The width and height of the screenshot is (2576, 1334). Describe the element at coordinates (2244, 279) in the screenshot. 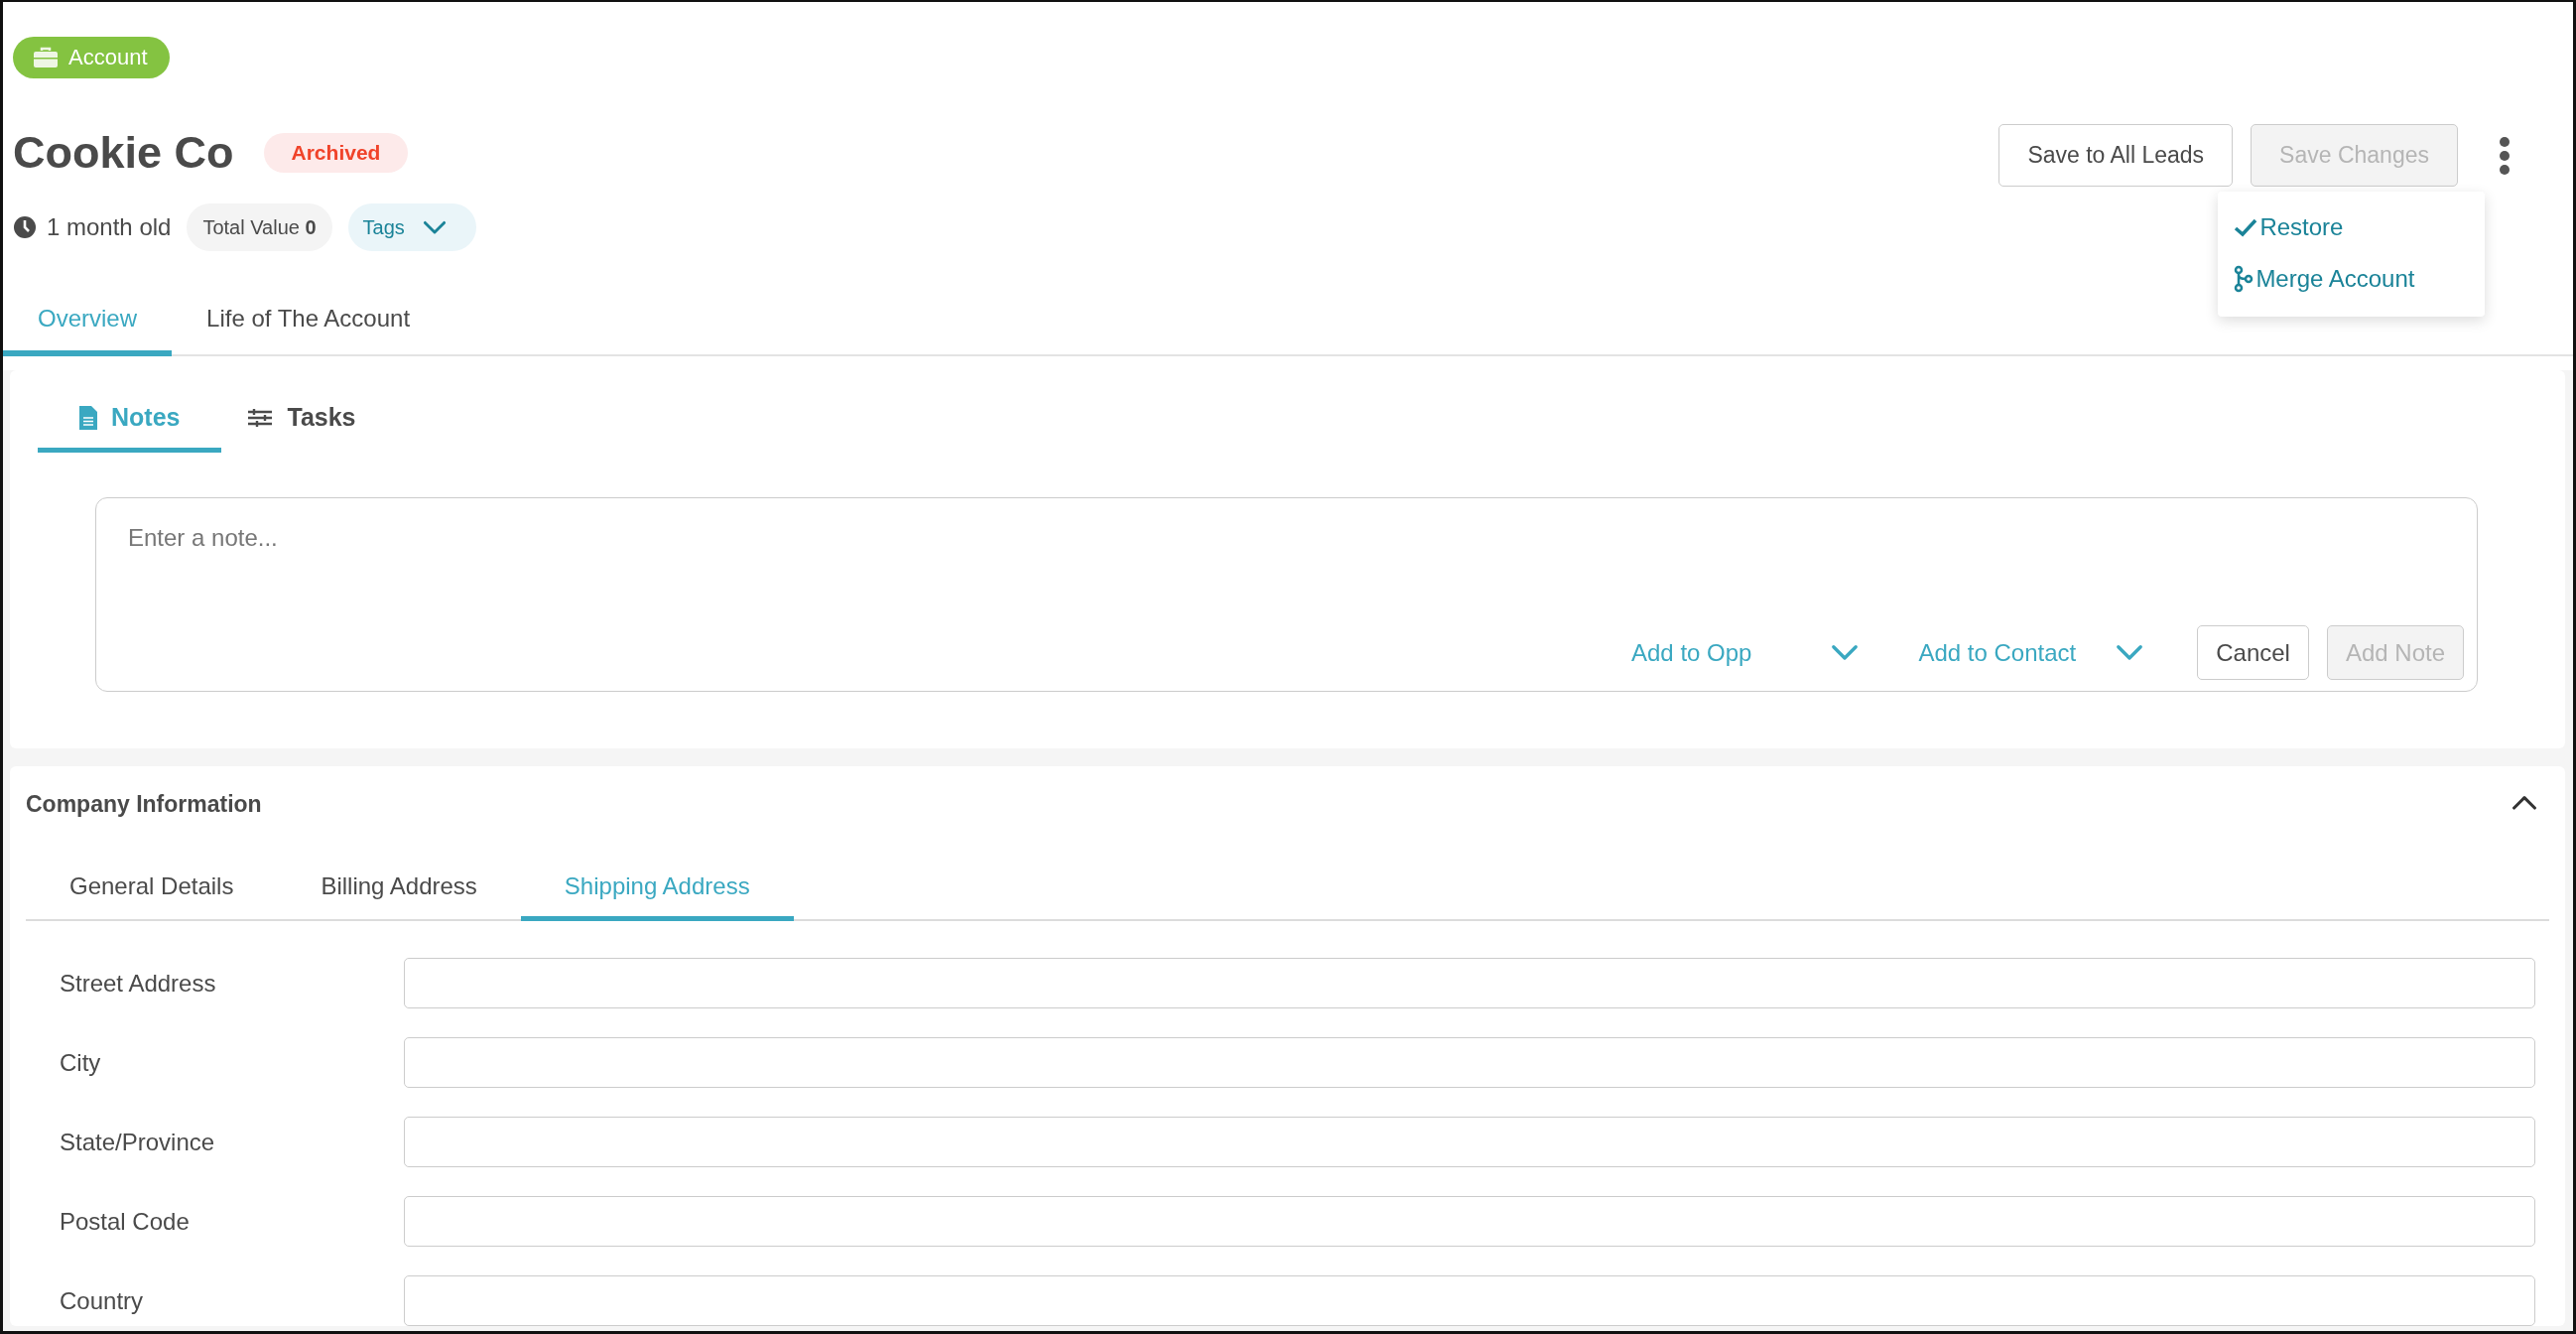

I see `merge-icon` at that location.